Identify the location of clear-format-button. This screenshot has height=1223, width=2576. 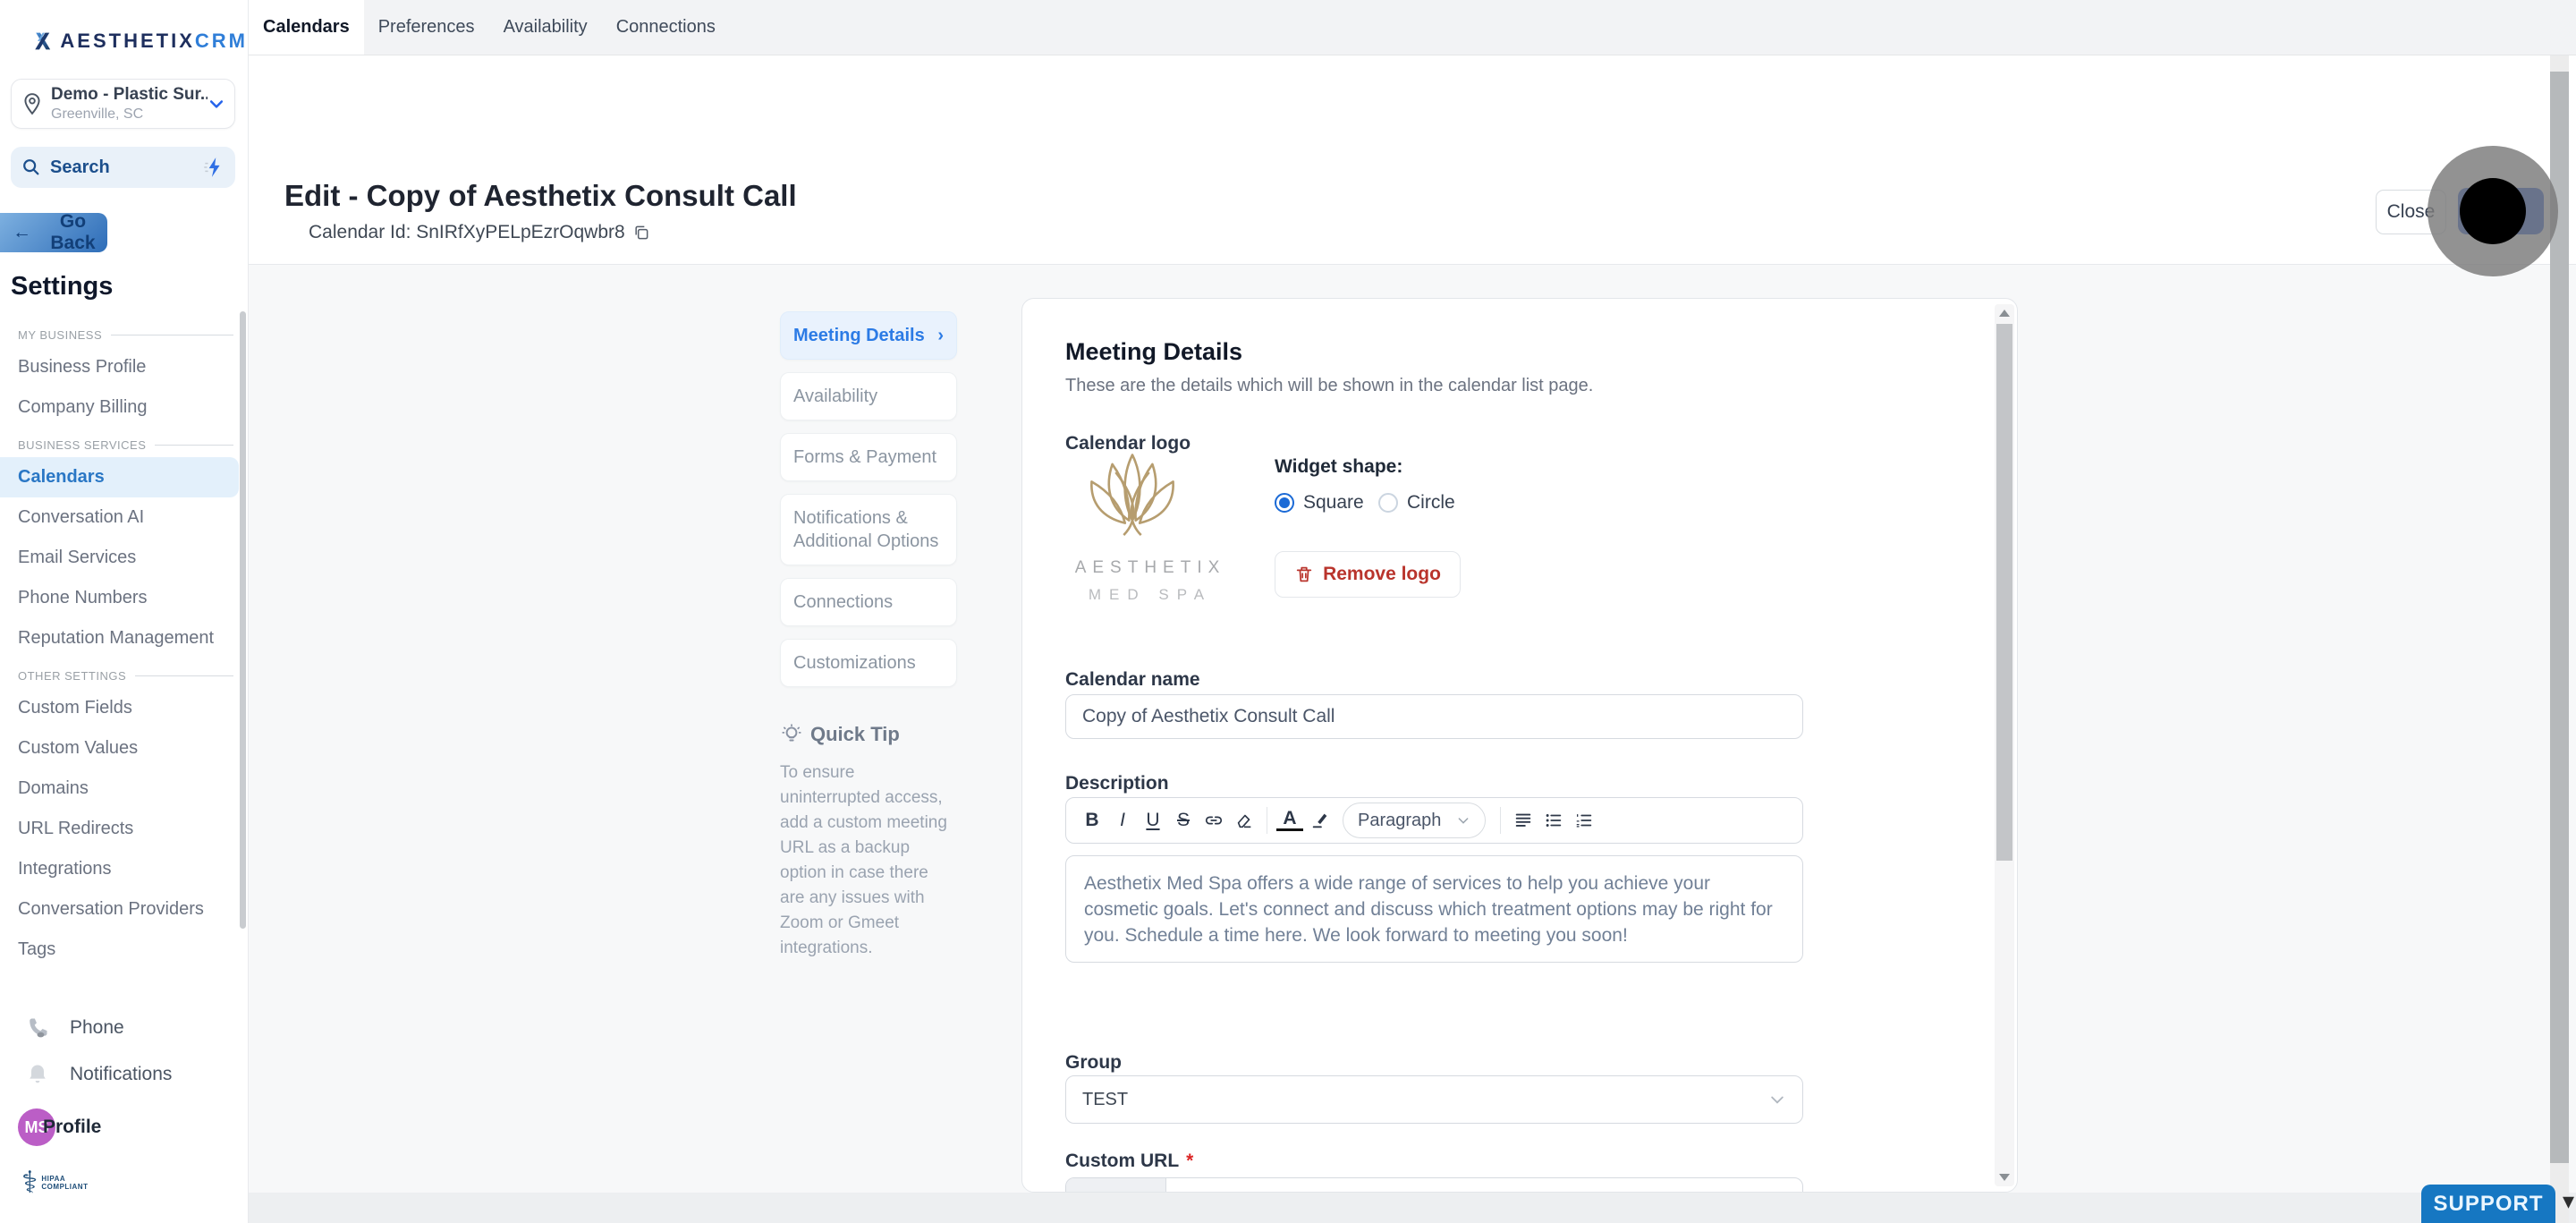
(1244, 820).